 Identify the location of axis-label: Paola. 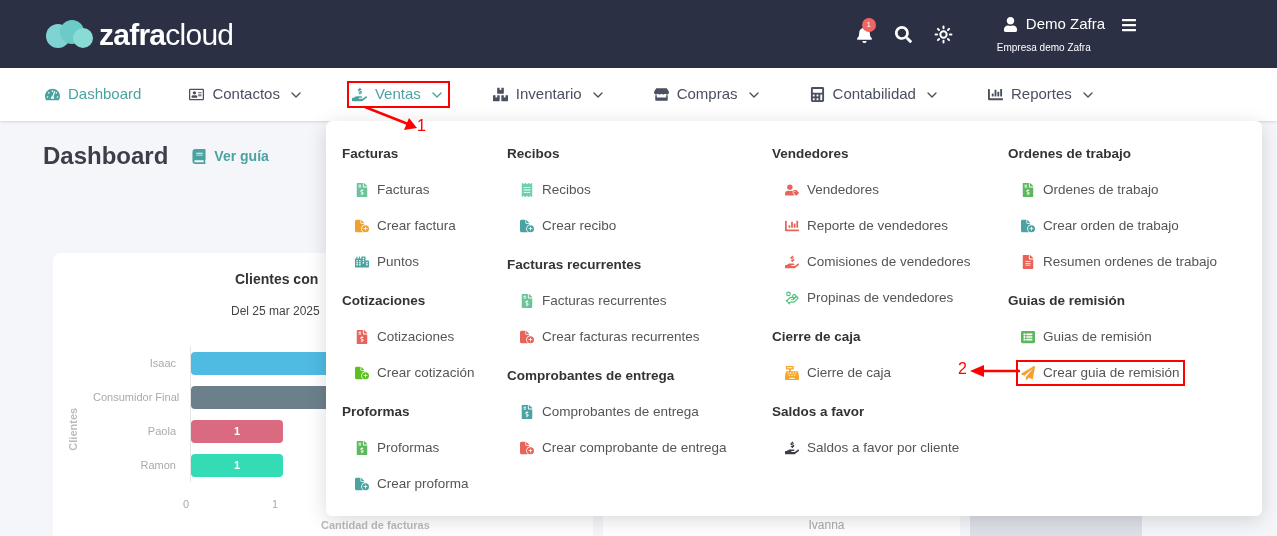
(161, 431).